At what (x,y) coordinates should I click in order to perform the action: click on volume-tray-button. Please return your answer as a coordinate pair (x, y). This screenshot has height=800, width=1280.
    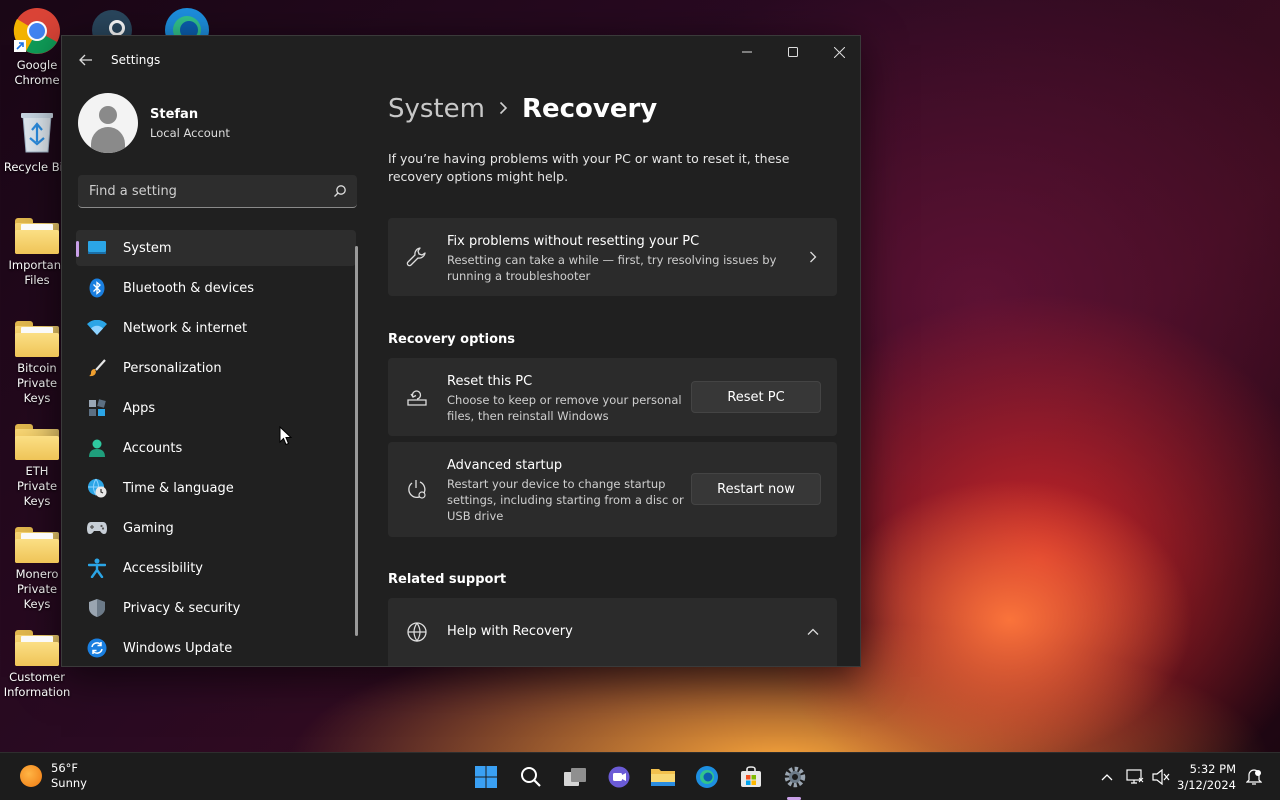
    Looking at the image, I should click on (1161, 777).